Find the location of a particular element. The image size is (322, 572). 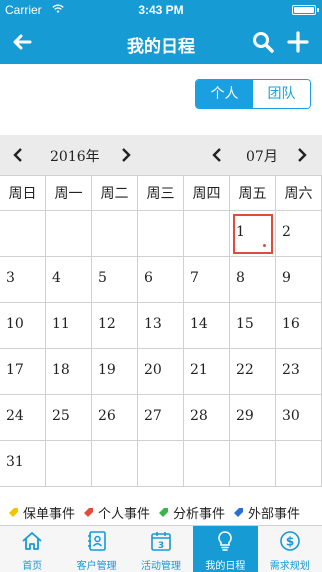

event-legend: 保单事件 个人事件 分析事件 外部事件 is located at coordinates (161, 512).